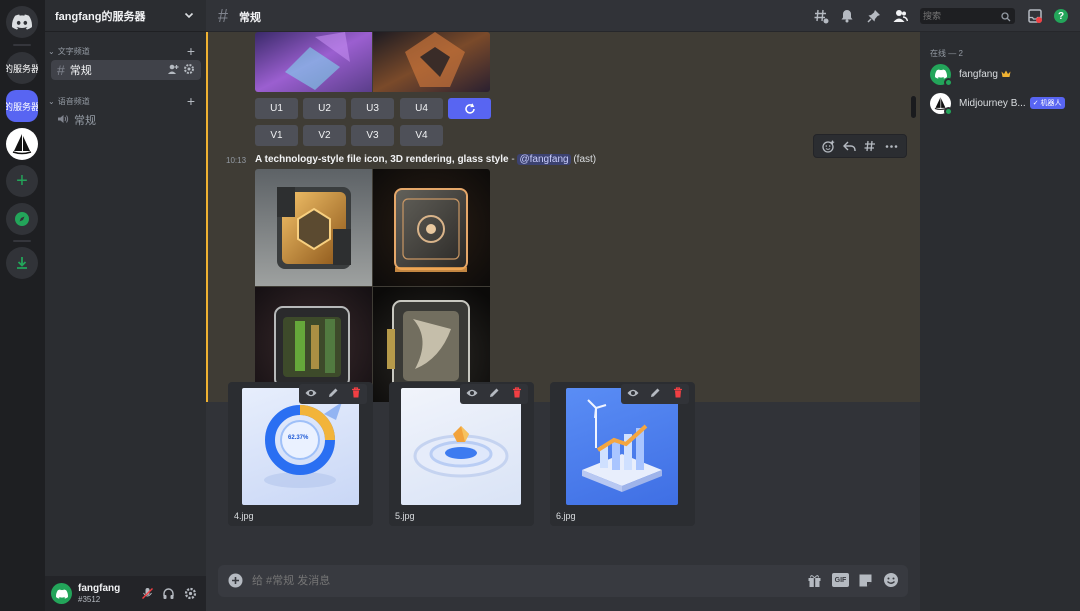 The width and height of the screenshot is (1080, 611). I want to click on upload-plus-icon, so click(235, 582).